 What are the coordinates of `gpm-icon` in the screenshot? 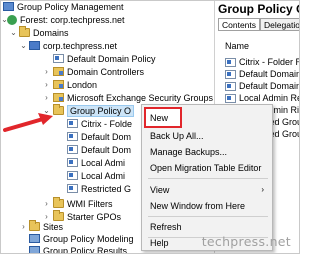 It's located at (8, 6).